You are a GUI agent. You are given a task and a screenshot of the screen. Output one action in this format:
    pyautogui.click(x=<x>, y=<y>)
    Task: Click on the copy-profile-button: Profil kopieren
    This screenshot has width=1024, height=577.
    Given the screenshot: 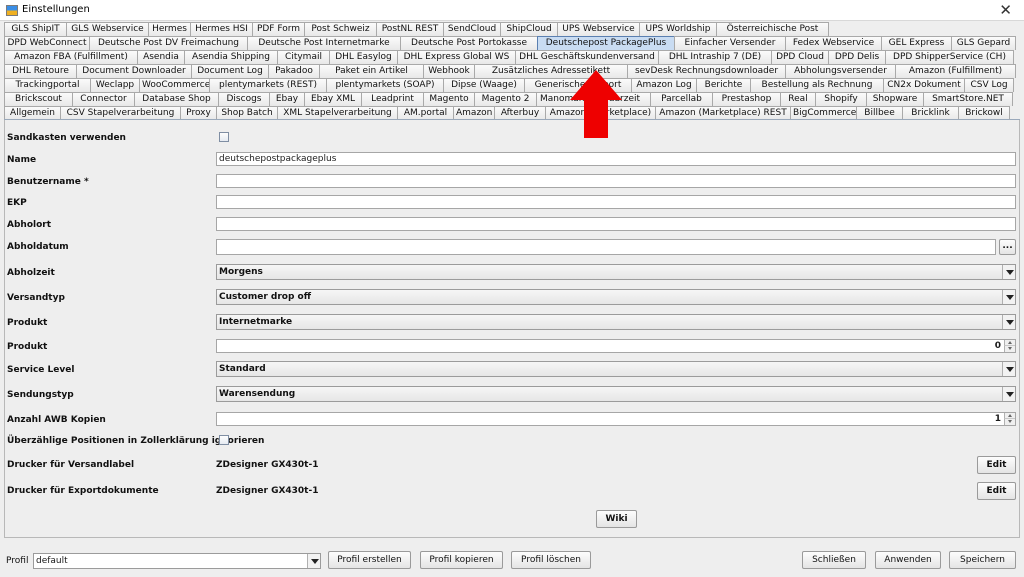 What is the action you would take?
    pyautogui.click(x=461, y=560)
    